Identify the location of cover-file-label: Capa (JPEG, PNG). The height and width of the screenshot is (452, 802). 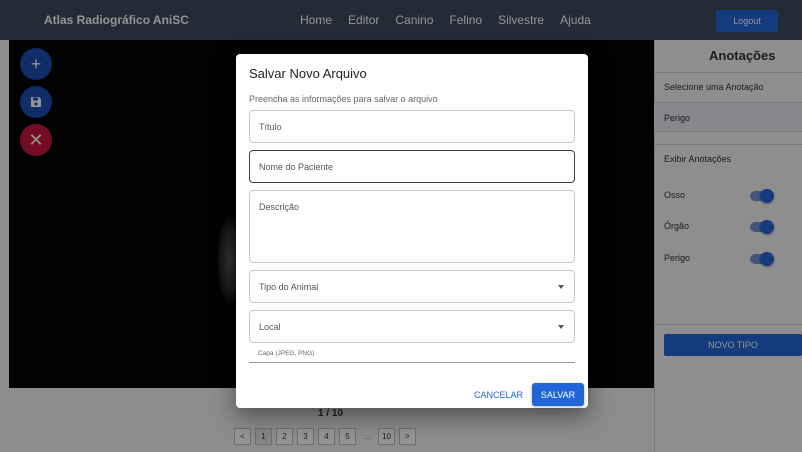
(286, 353).